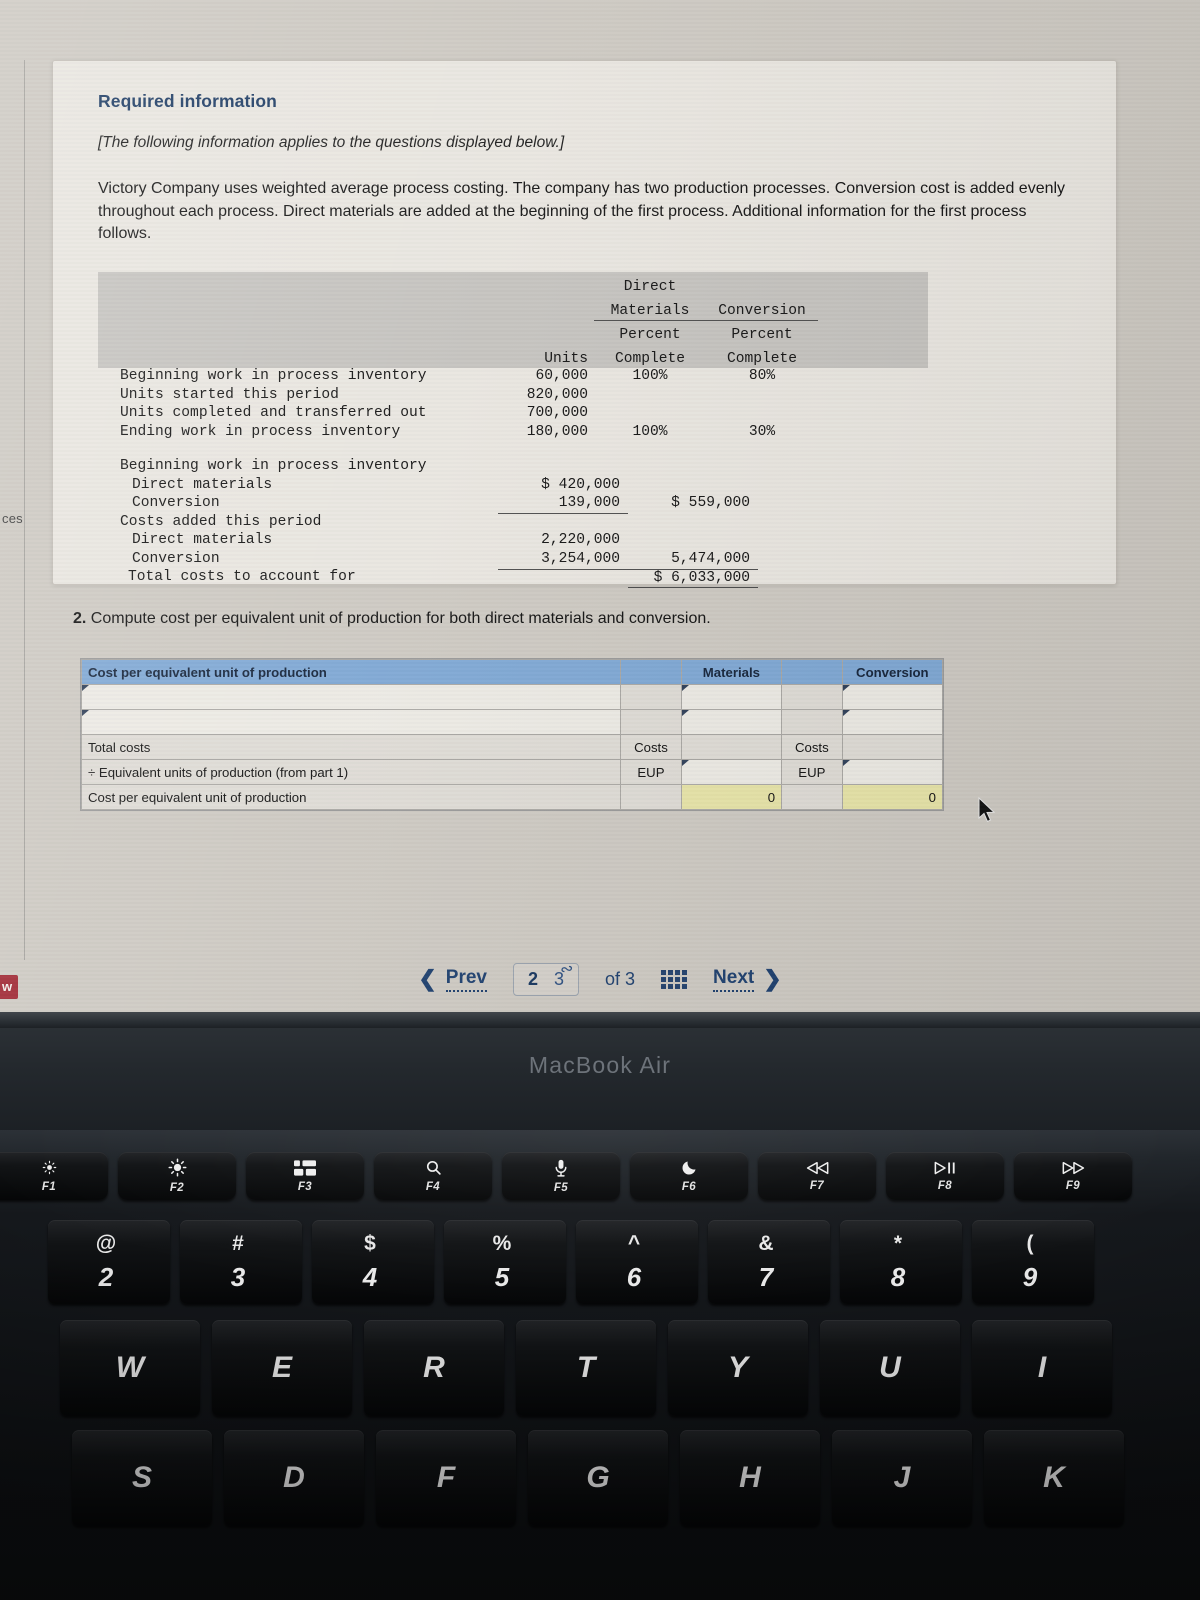 This screenshot has height=1600, width=1200. What do you see at coordinates (650, 414) in the screenshot?
I see `unit-row-dm` at bounding box center [650, 414].